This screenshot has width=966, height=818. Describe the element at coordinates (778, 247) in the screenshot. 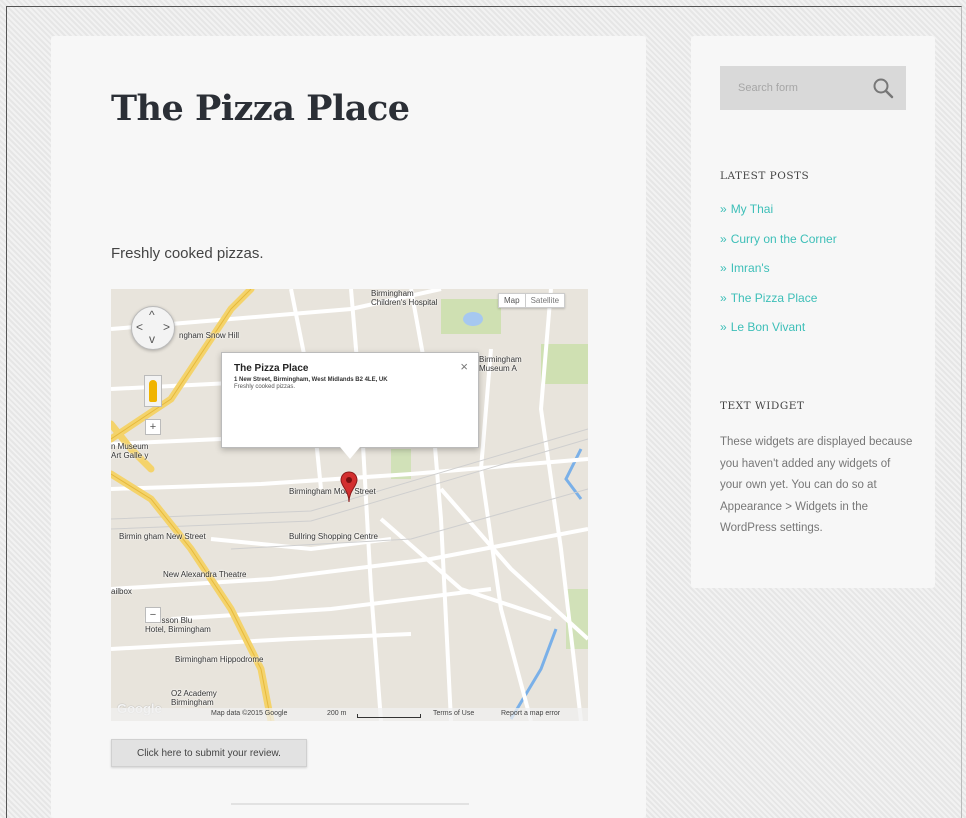

I see `latest-post-item: » Curry on the Corner` at that location.